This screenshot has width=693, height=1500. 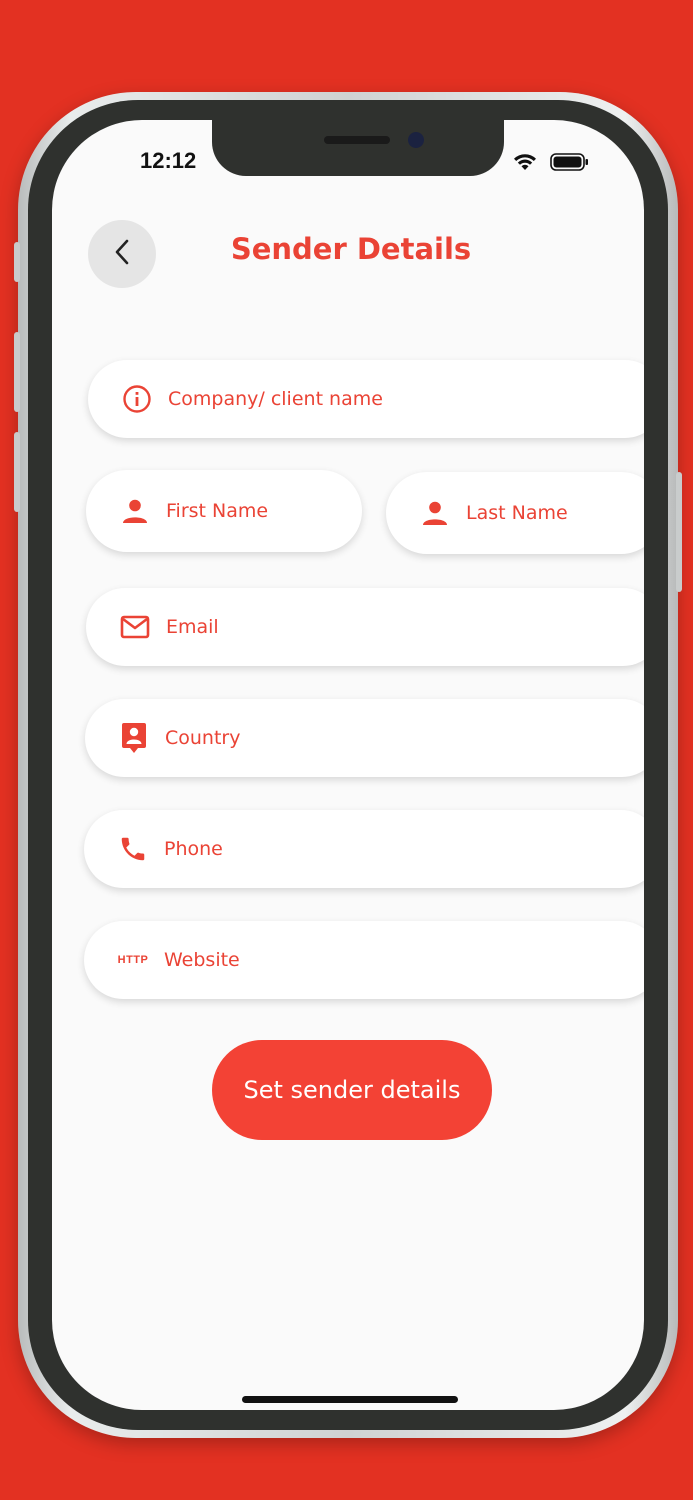 I want to click on country-input, so click(x=367, y=738).